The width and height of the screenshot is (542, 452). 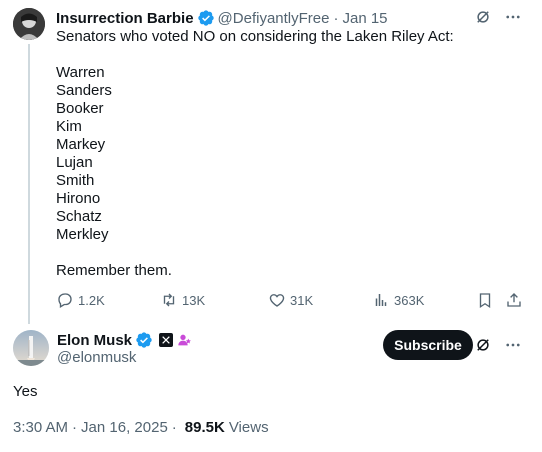 What do you see at coordinates (65, 300) in the screenshot?
I see `reply-icon` at bounding box center [65, 300].